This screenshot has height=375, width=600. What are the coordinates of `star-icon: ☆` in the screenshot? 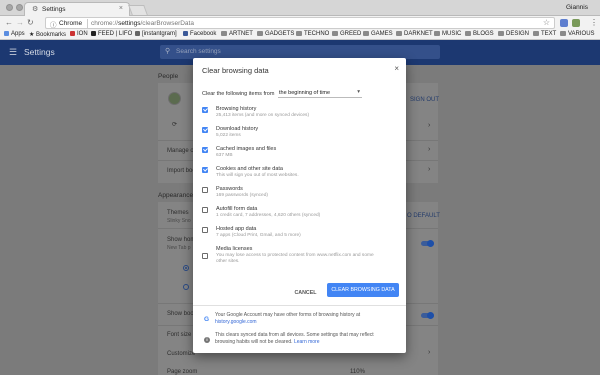 It's located at (546, 22).